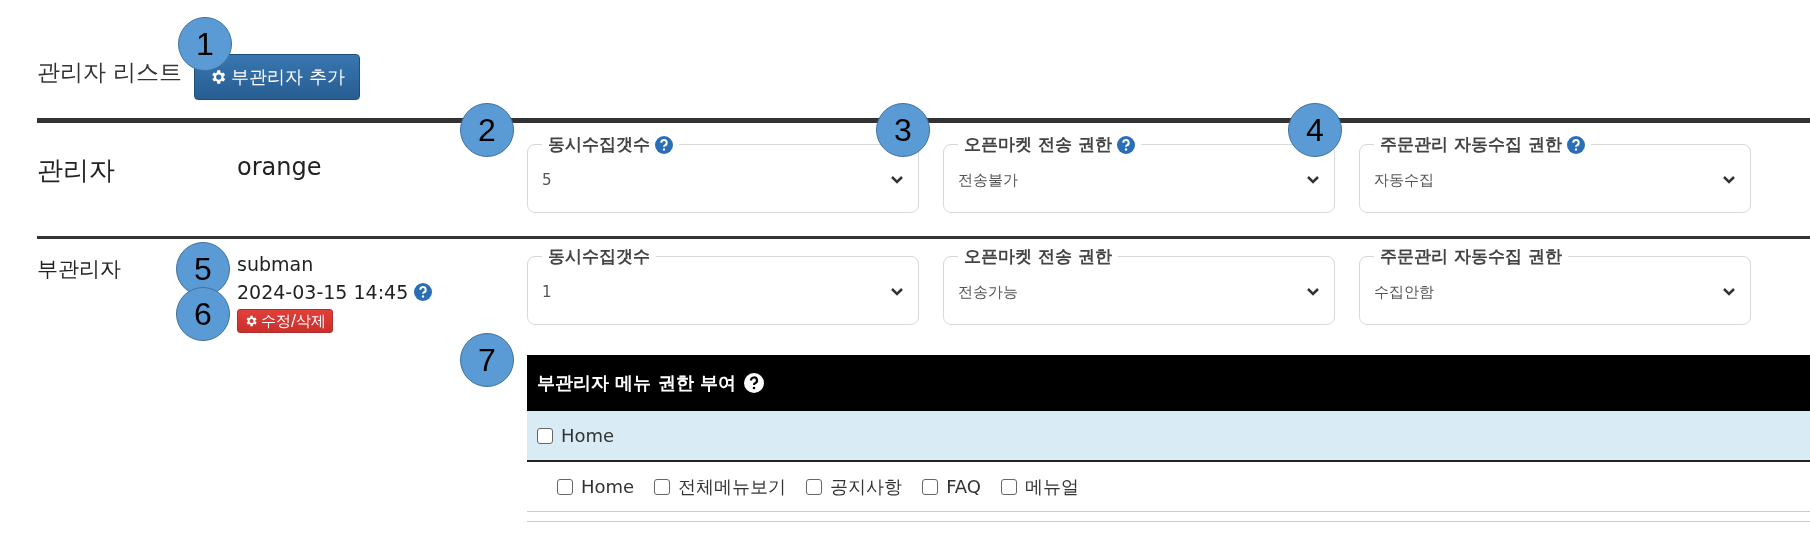  What do you see at coordinates (1315, 130) in the screenshot?
I see `callout-number: 4` at bounding box center [1315, 130].